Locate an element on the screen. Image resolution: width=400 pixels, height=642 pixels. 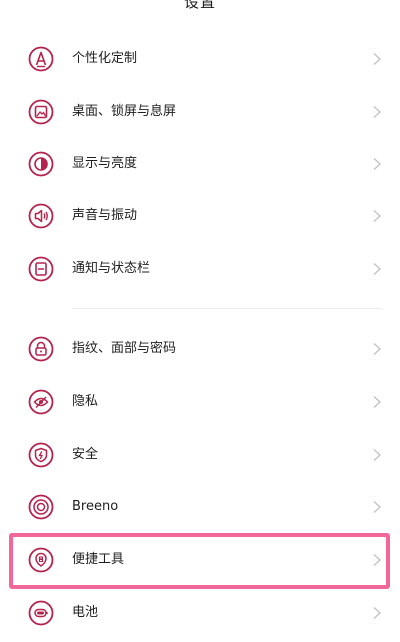
settings-item-label: 声音与振动 is located at coordinates (105, 215).